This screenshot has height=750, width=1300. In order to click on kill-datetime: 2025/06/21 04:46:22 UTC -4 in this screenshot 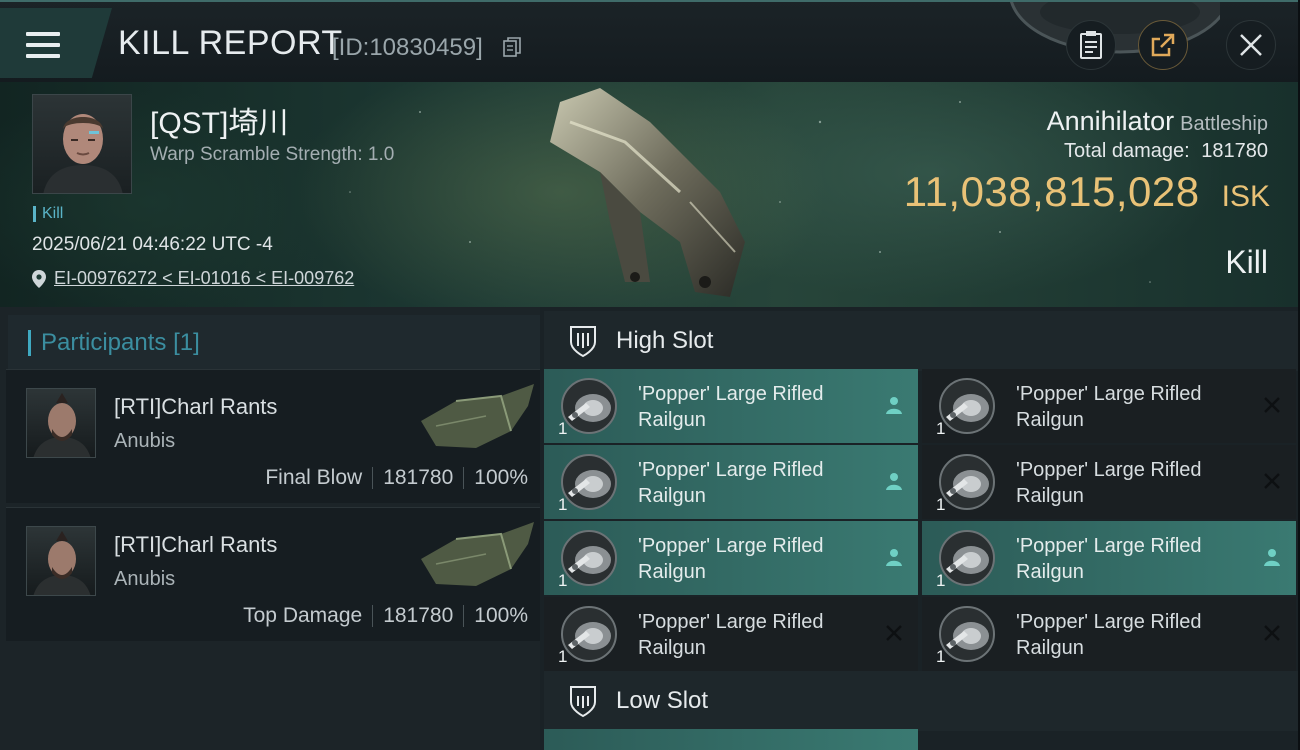, I will do `click(152, 244)`.